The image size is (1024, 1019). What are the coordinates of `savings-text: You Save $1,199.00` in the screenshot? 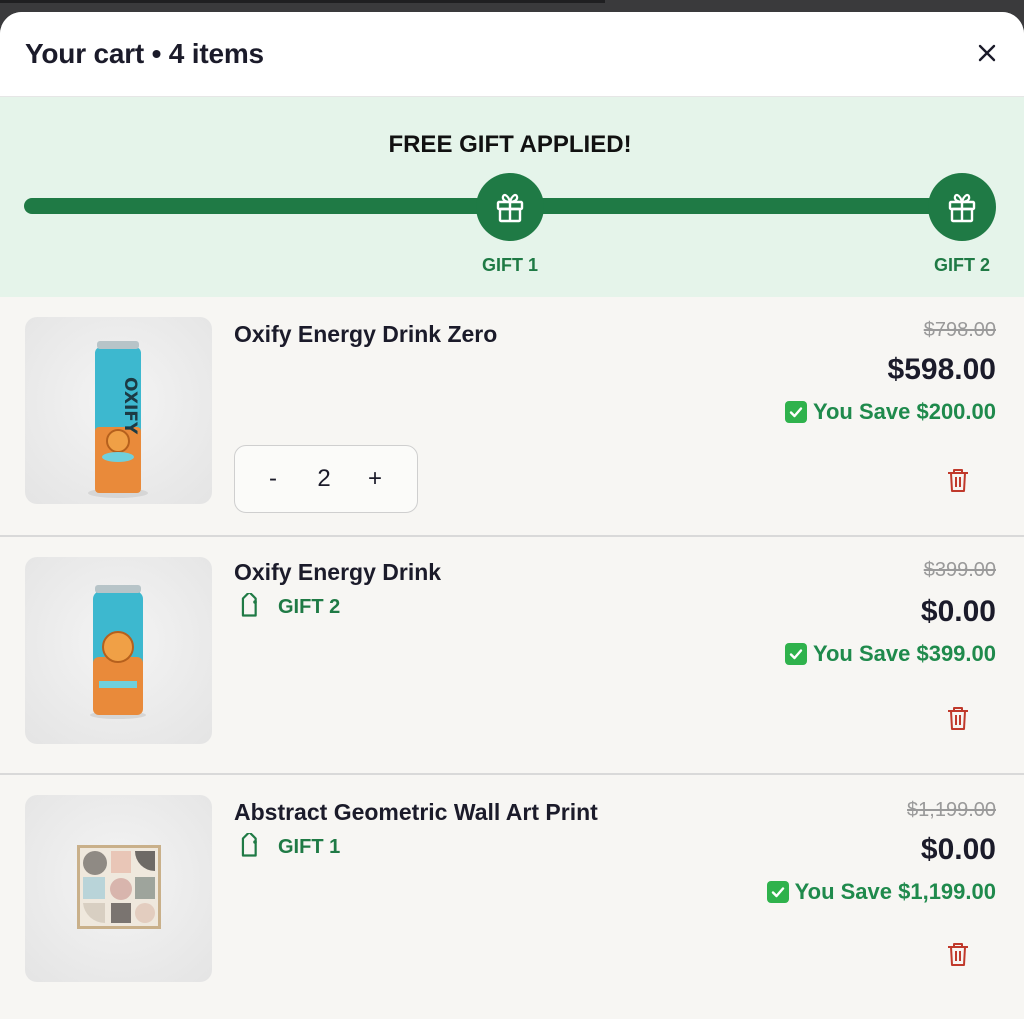 It's located at (895, 891).